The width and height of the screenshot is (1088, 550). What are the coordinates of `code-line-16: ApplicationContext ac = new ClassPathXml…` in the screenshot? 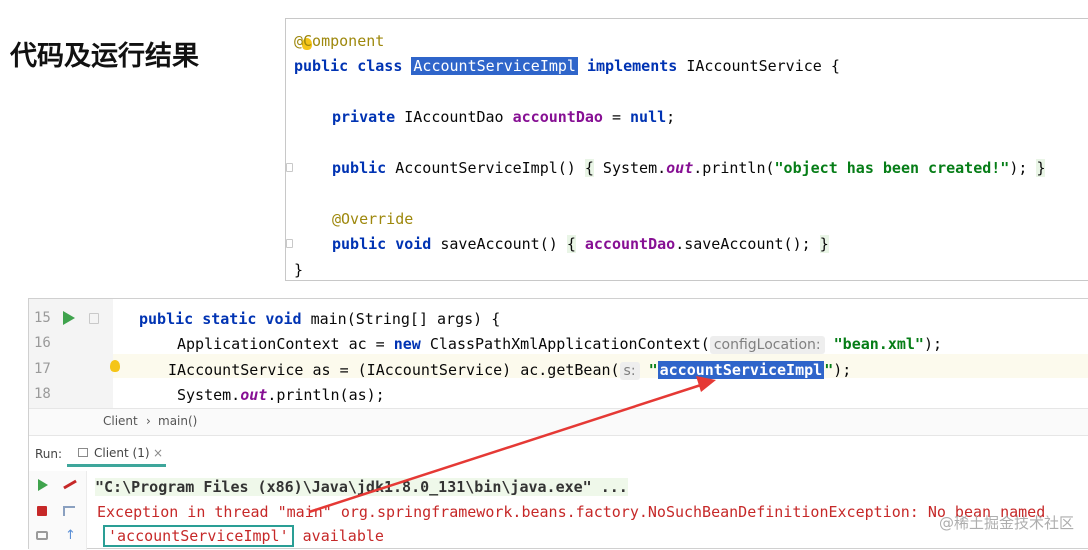 It's located at (560, 344).